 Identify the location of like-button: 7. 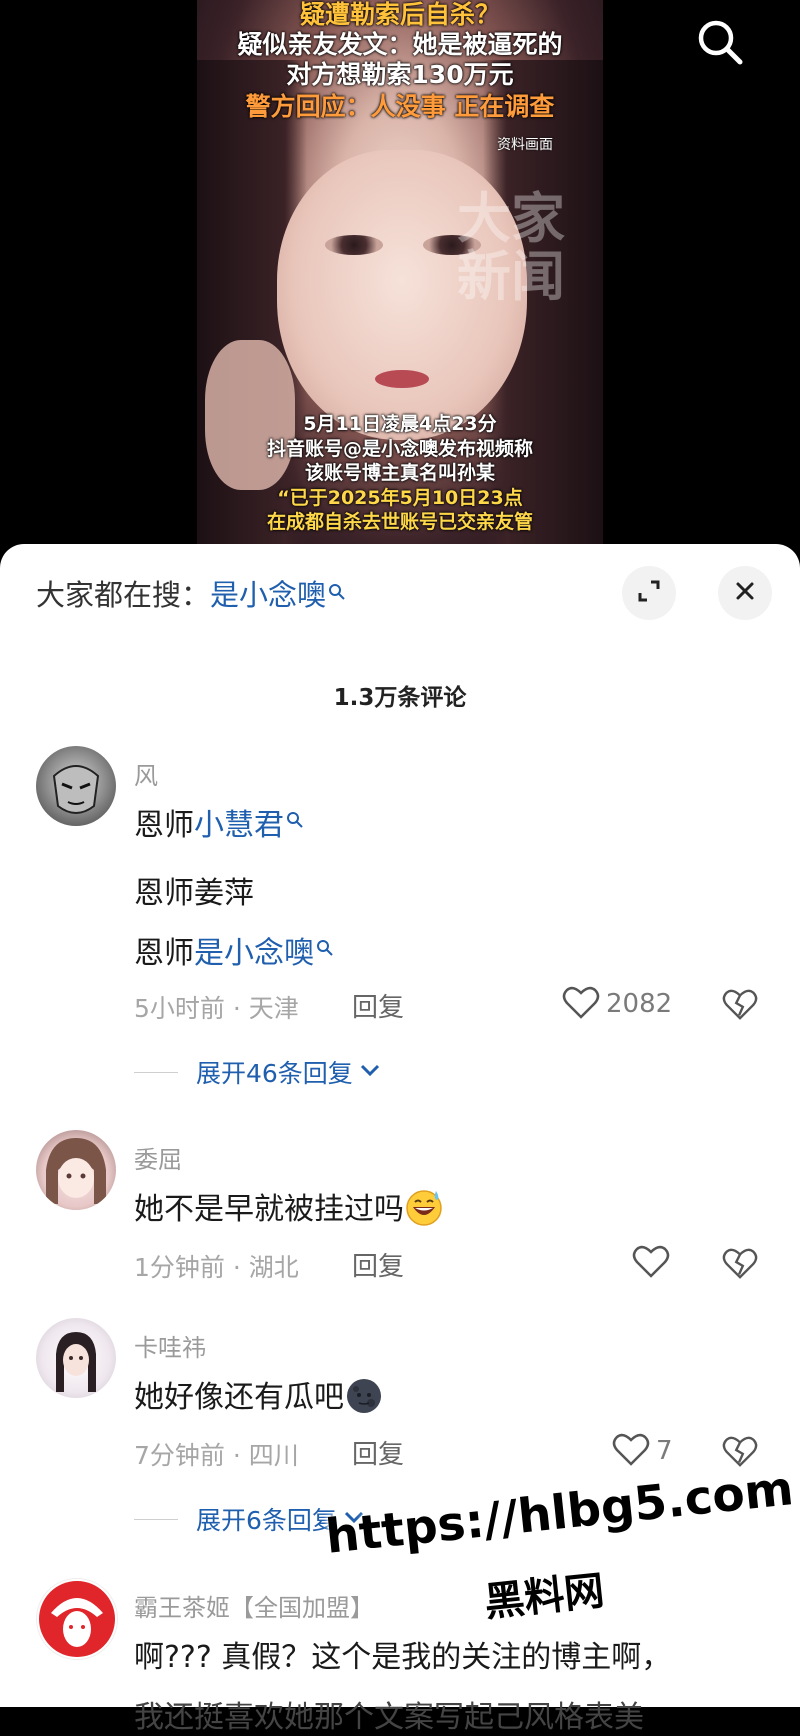
(642, 1451).